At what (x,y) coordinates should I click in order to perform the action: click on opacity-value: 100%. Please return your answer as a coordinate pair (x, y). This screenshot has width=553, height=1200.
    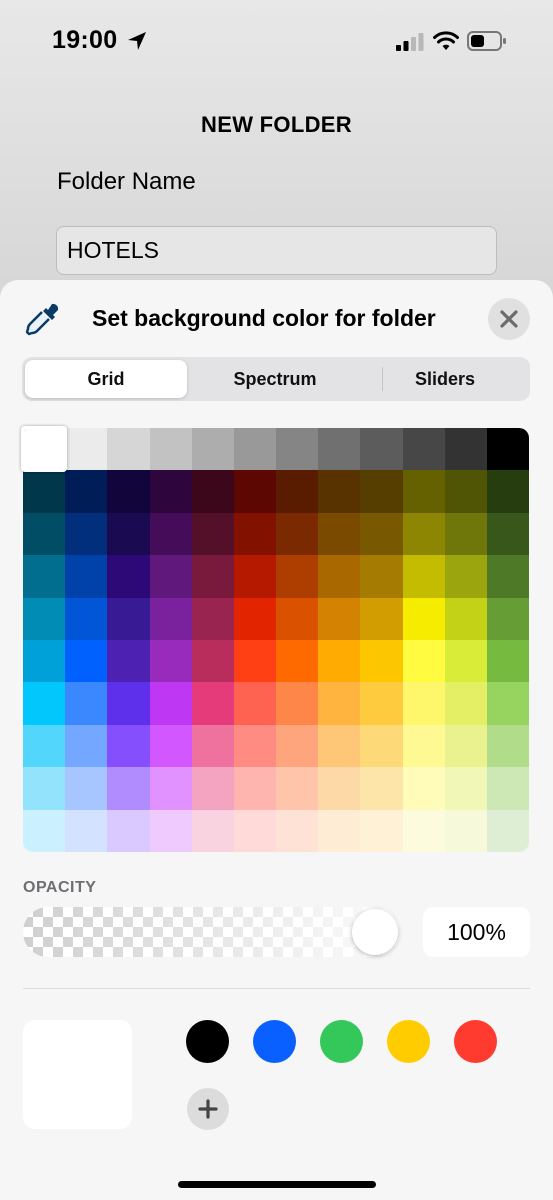
    Looking at the image, I should click on (476, 932).